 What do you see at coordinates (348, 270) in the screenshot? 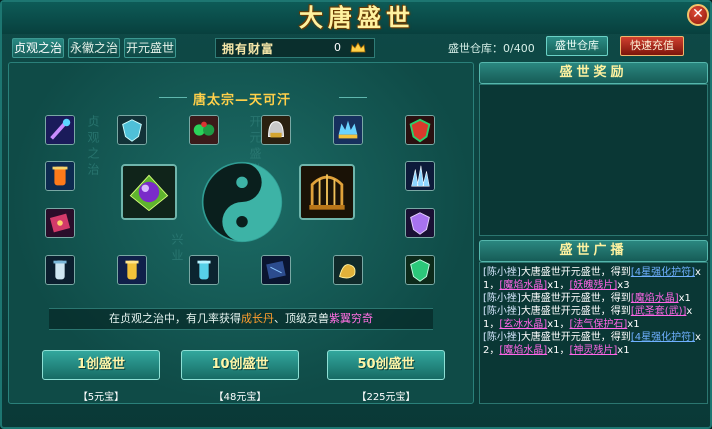
I see `gold-dragon-icon` at bounding box center [348, 270].